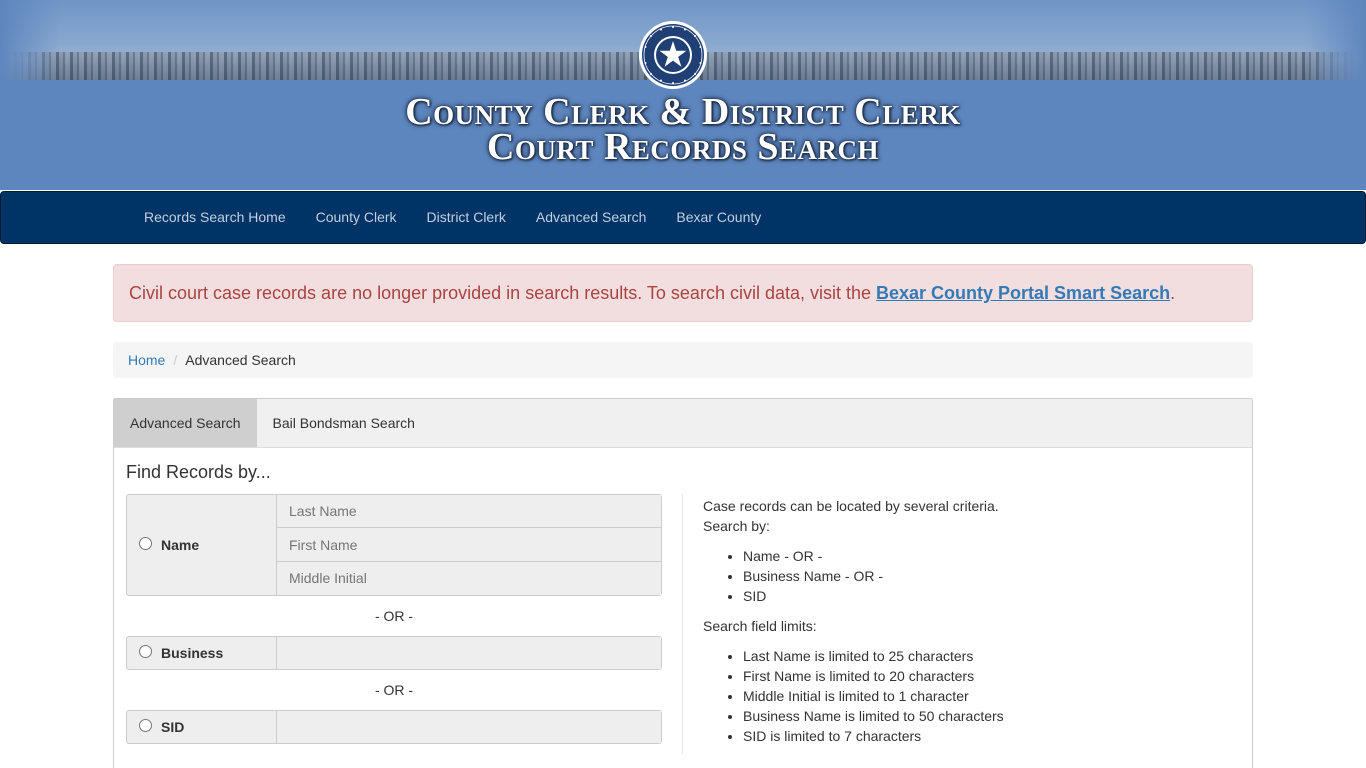 The height and width of the screenshot is (768, 1366). What do you see at coordinates (683, 360) in the screenshot?
I see `breadcrumb: Home / Advanced Search` at bounding box center [683, 360].